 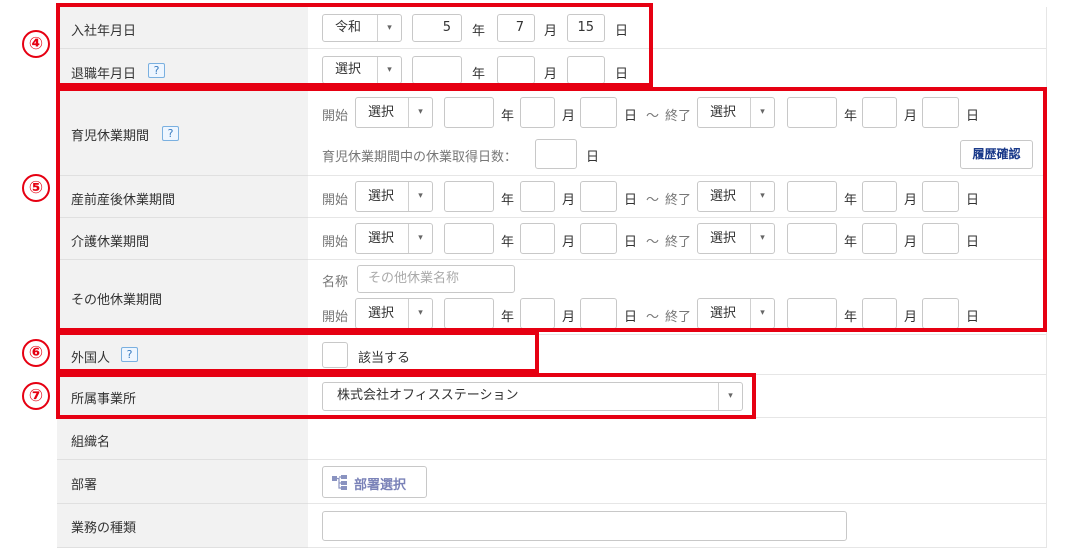 I want to click on annotation-number-7: ⑦, so click(x=36, y=396).